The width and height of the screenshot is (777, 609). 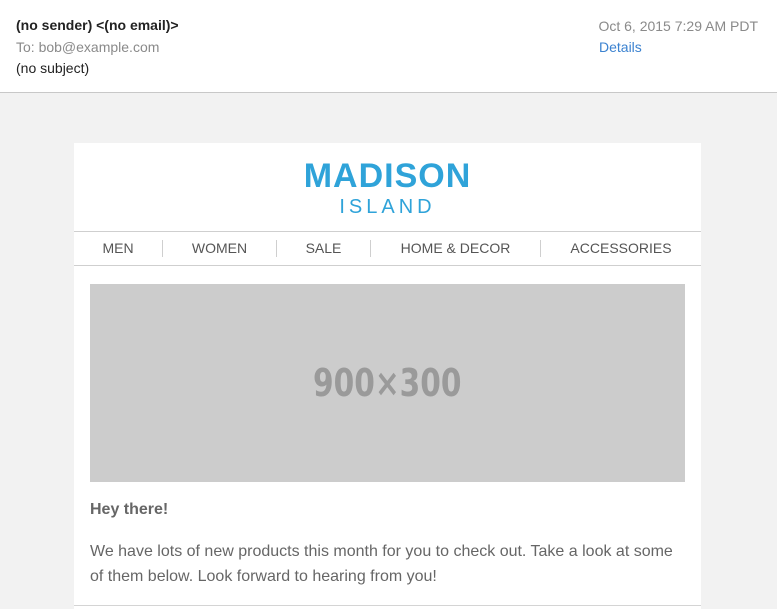 I want to click on recipient-line: To: bob@example.com, so click(x=88, y=47).